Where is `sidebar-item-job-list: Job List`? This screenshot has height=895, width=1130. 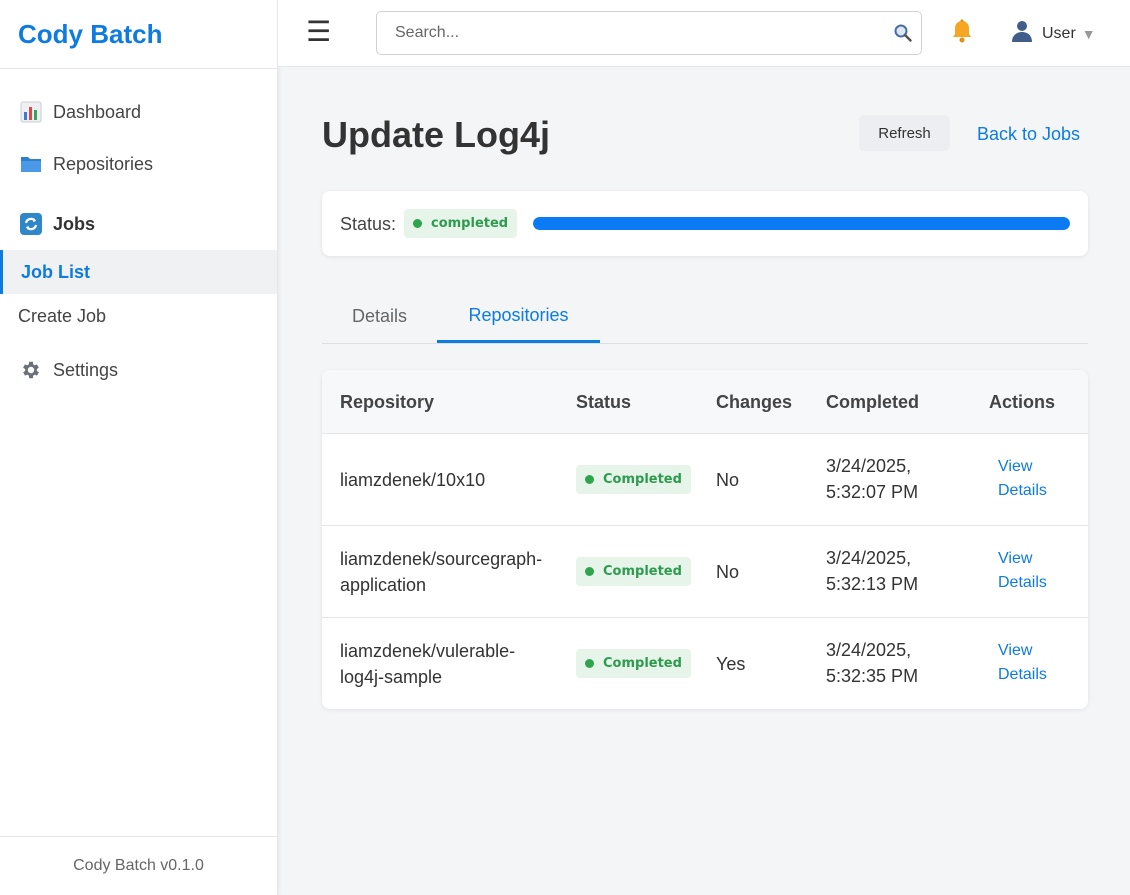
sidebar-item-job-list: Job List is located at coordinates (138, 272).